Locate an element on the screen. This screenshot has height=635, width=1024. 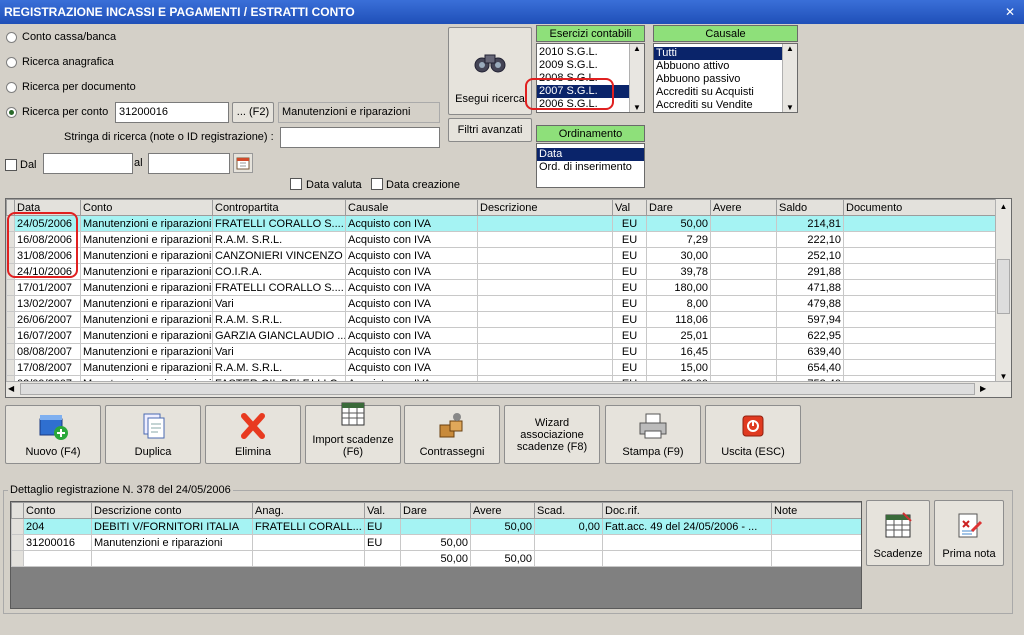
data-valuta-checkbox is located at coordinates (296, 184).